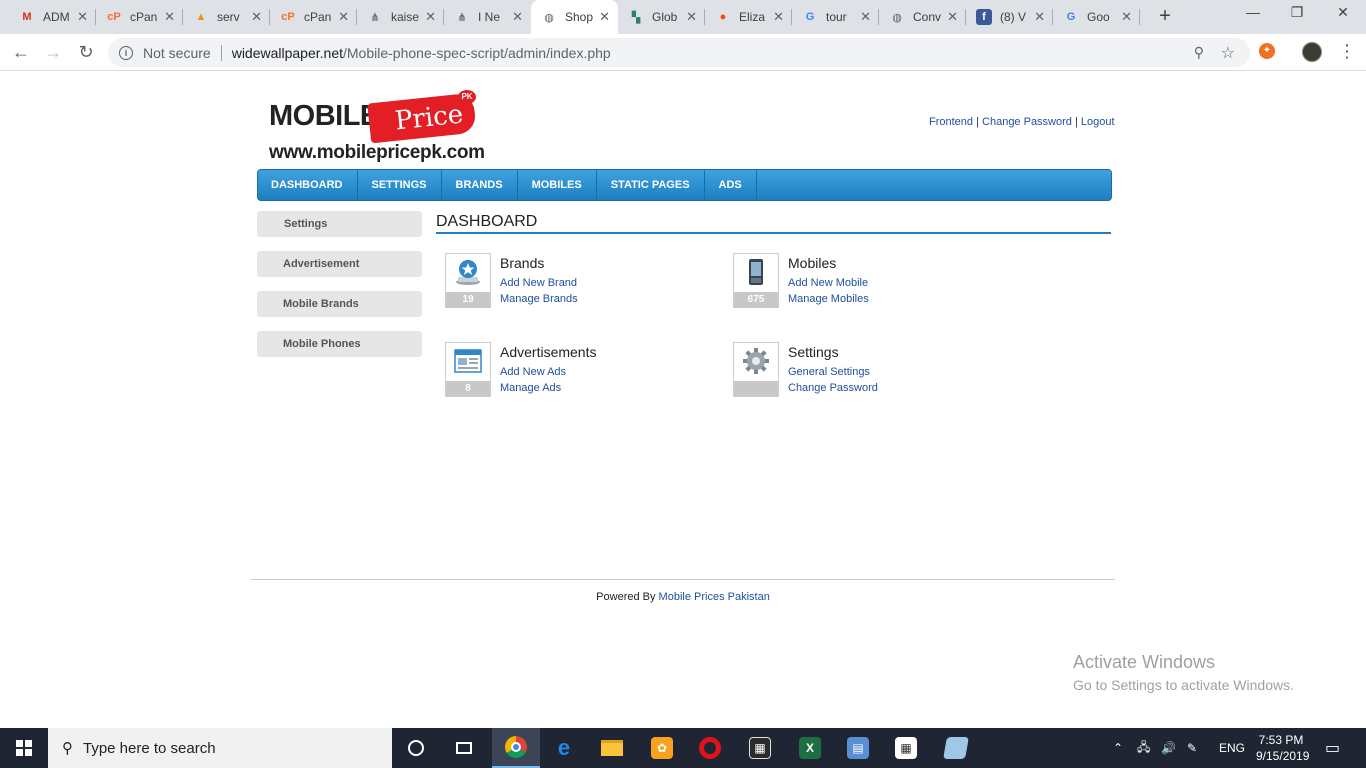  Describe the element at coordinates (464, 748) in the screenshot. I see `task-view-icon` at that location.